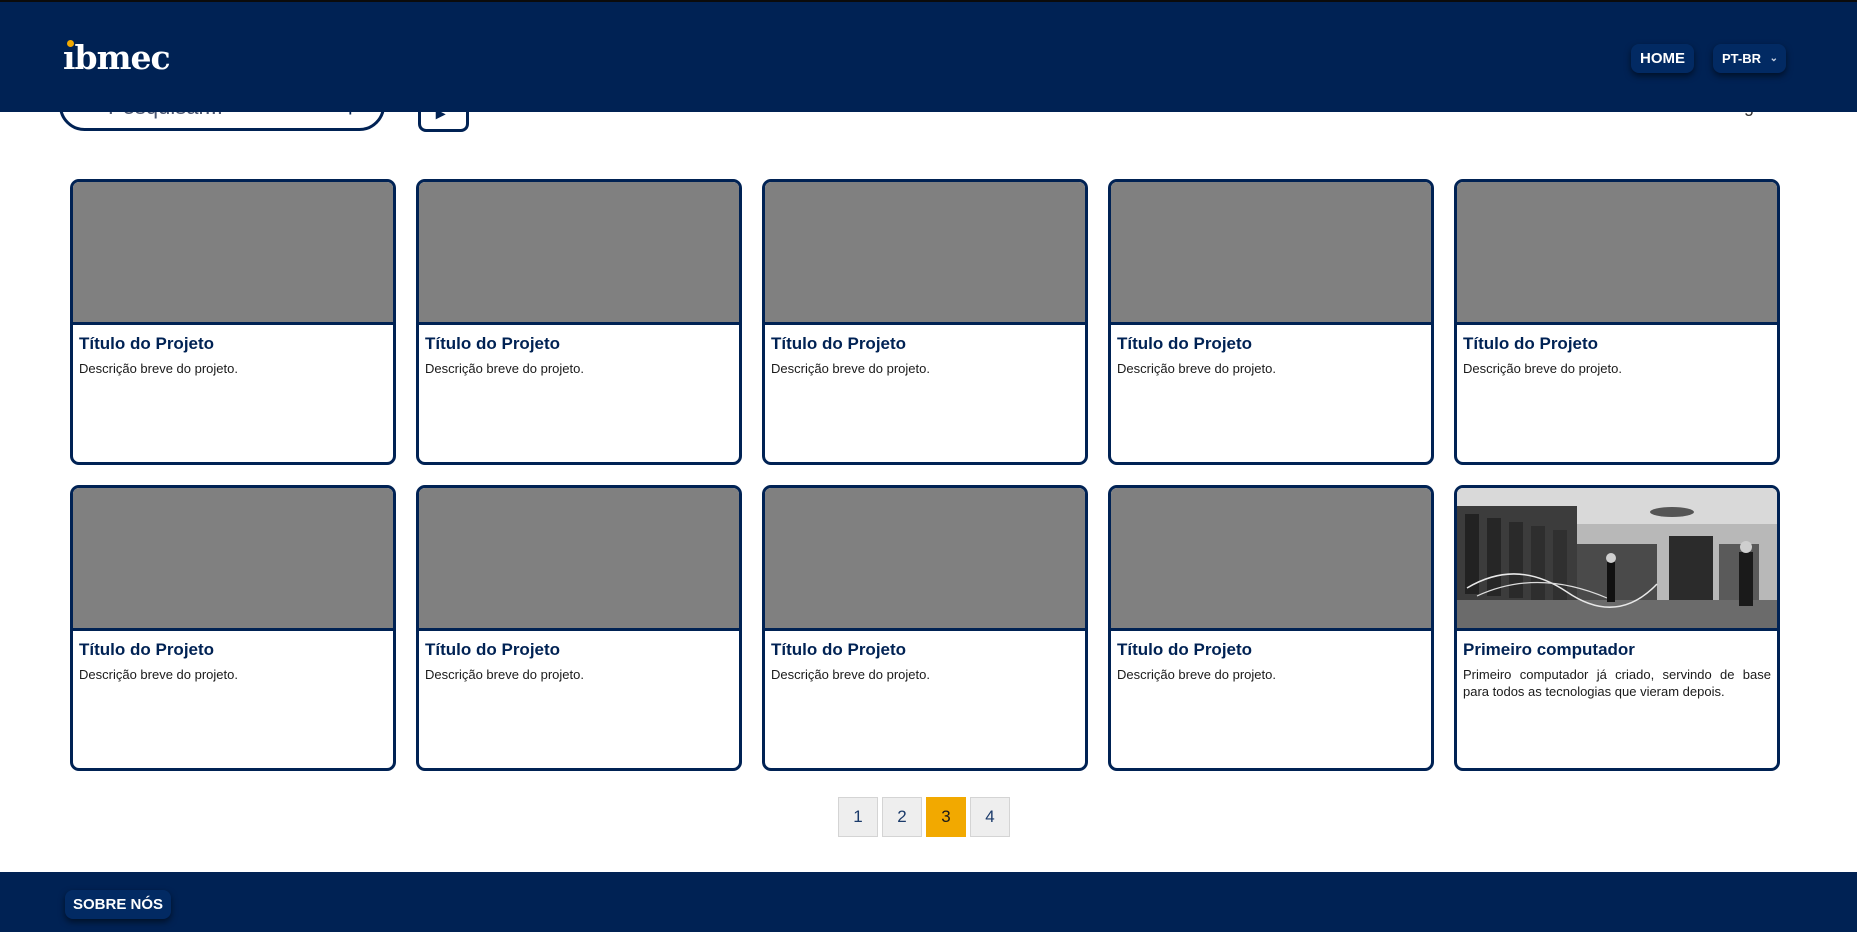  Describe the element at coordinates (1662, 58) in the screenshot. I see `home-button: HOME` at that location.